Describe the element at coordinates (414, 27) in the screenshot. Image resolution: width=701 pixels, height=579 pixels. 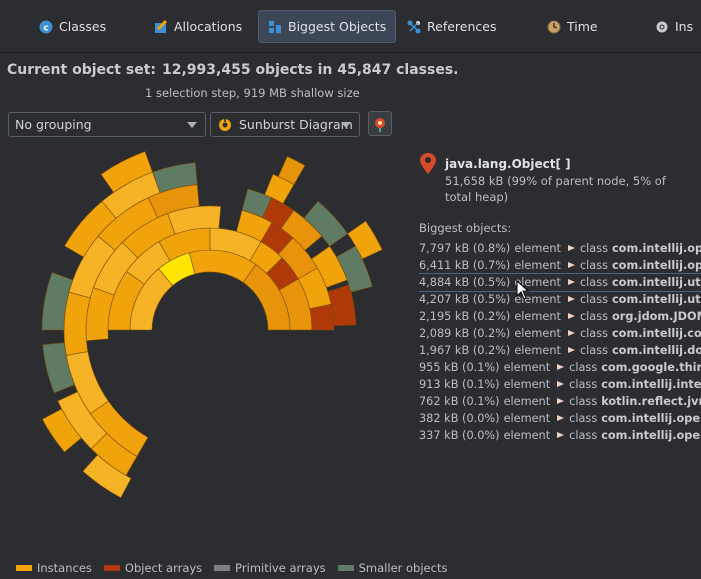
I see `references-icon` at that location.